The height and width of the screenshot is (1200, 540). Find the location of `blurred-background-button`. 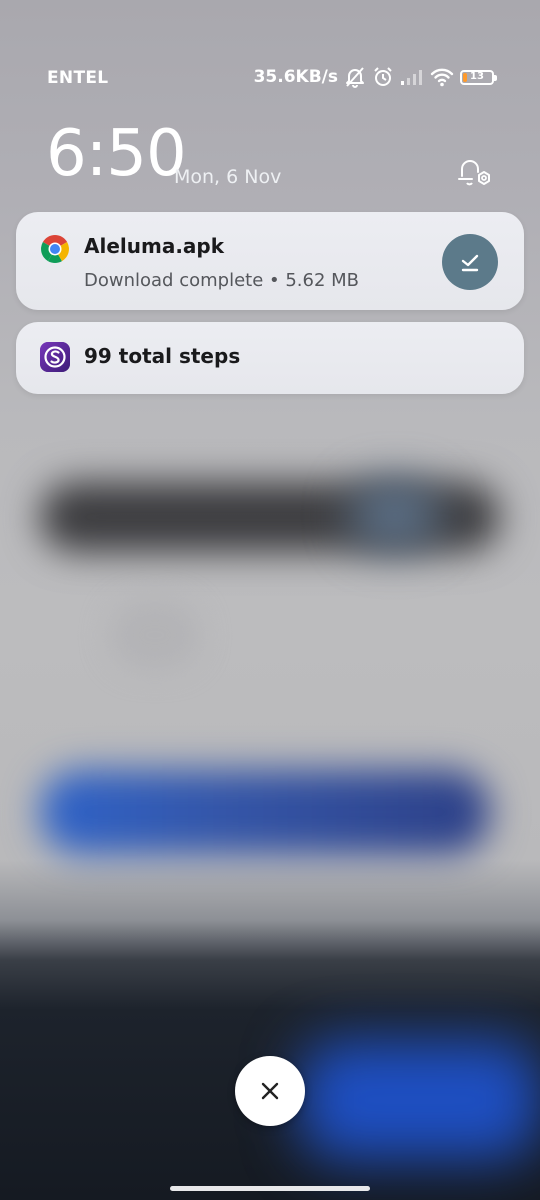

blurred-background-button is located at coordinates (265, 812).